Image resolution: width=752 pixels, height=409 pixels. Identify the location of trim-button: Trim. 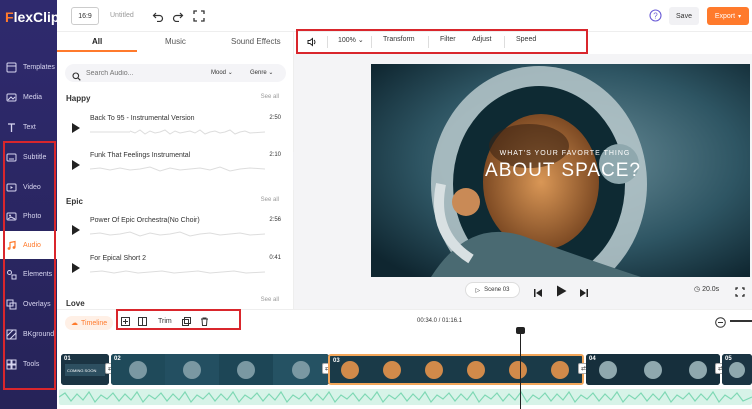
(165, 321).